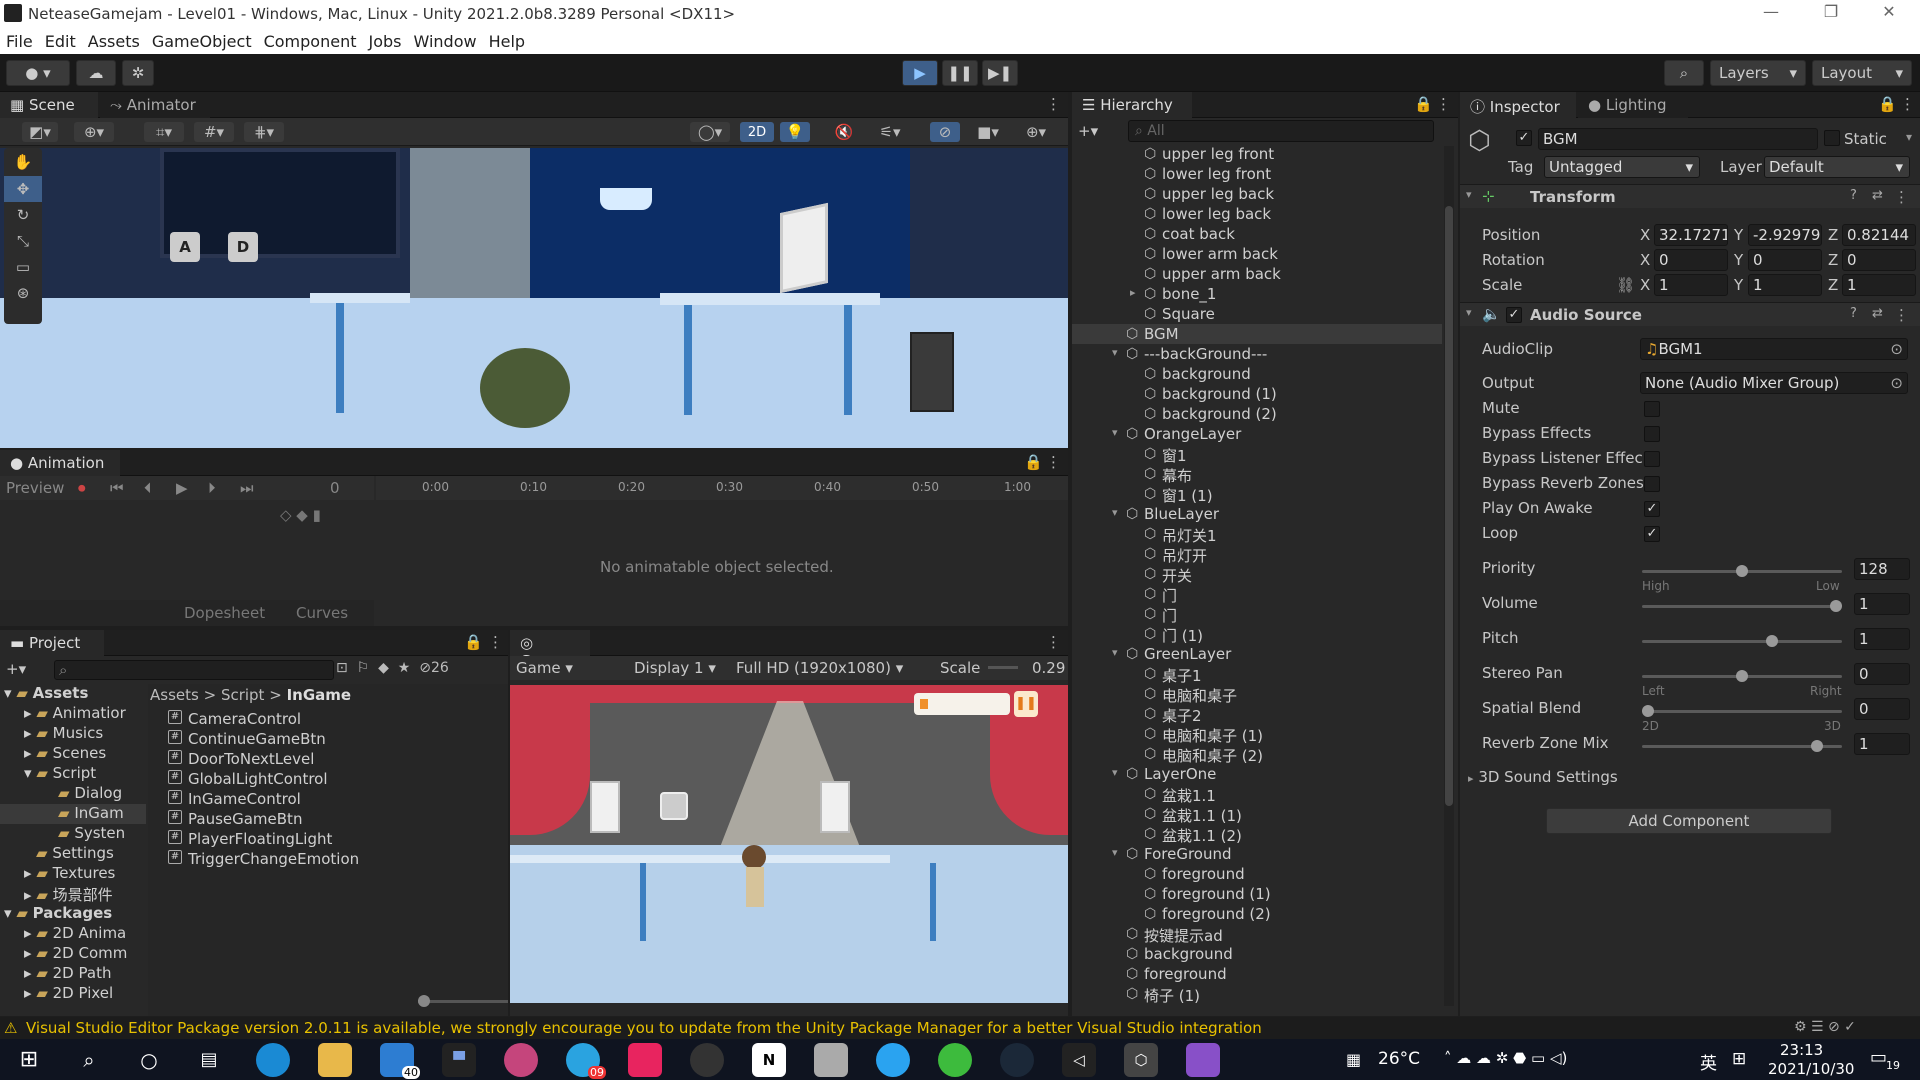 This screenshot has height=1080, width=1920. I want to click on bypass-reverb-checkbox, so click(1652, 484).